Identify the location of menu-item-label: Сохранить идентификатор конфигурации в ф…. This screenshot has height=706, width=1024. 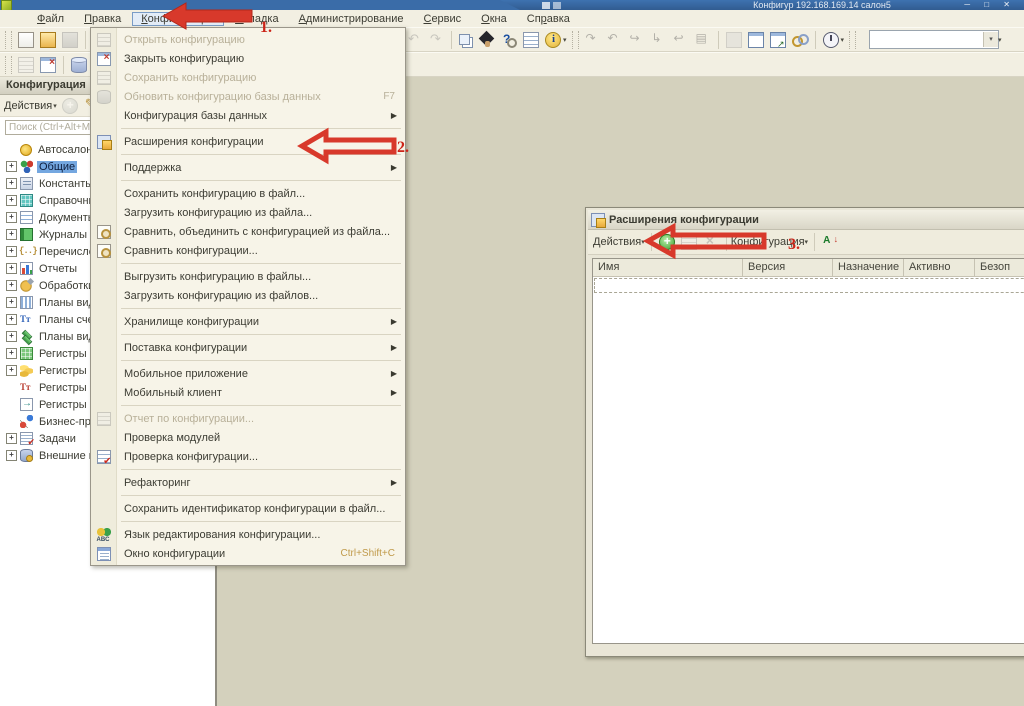
(255, 508).